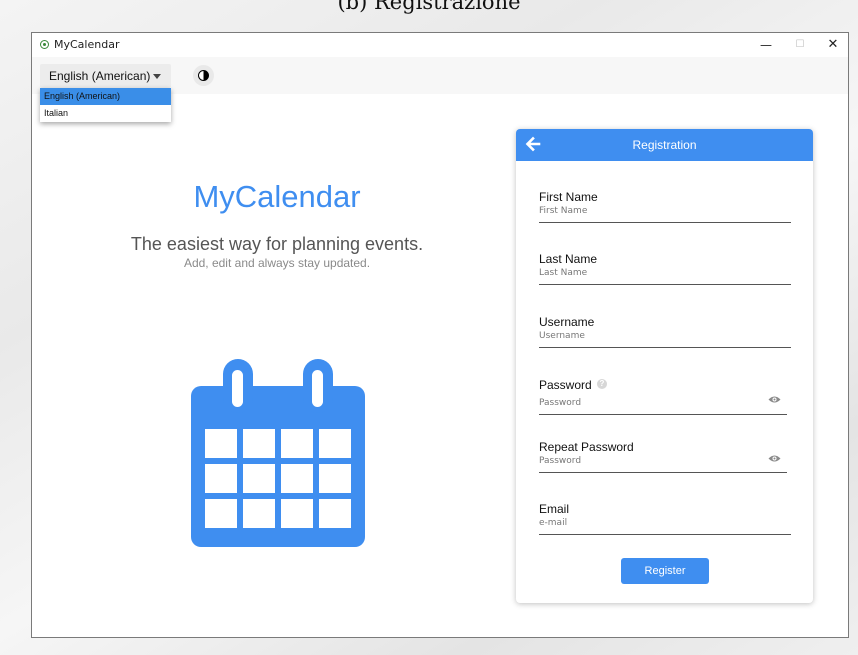 This screenshot has height=655, width=858. What do you see at coordinates (665, 525) in the screenshot?
I see `email-input: e-mail` at bounding box center [665, 525].